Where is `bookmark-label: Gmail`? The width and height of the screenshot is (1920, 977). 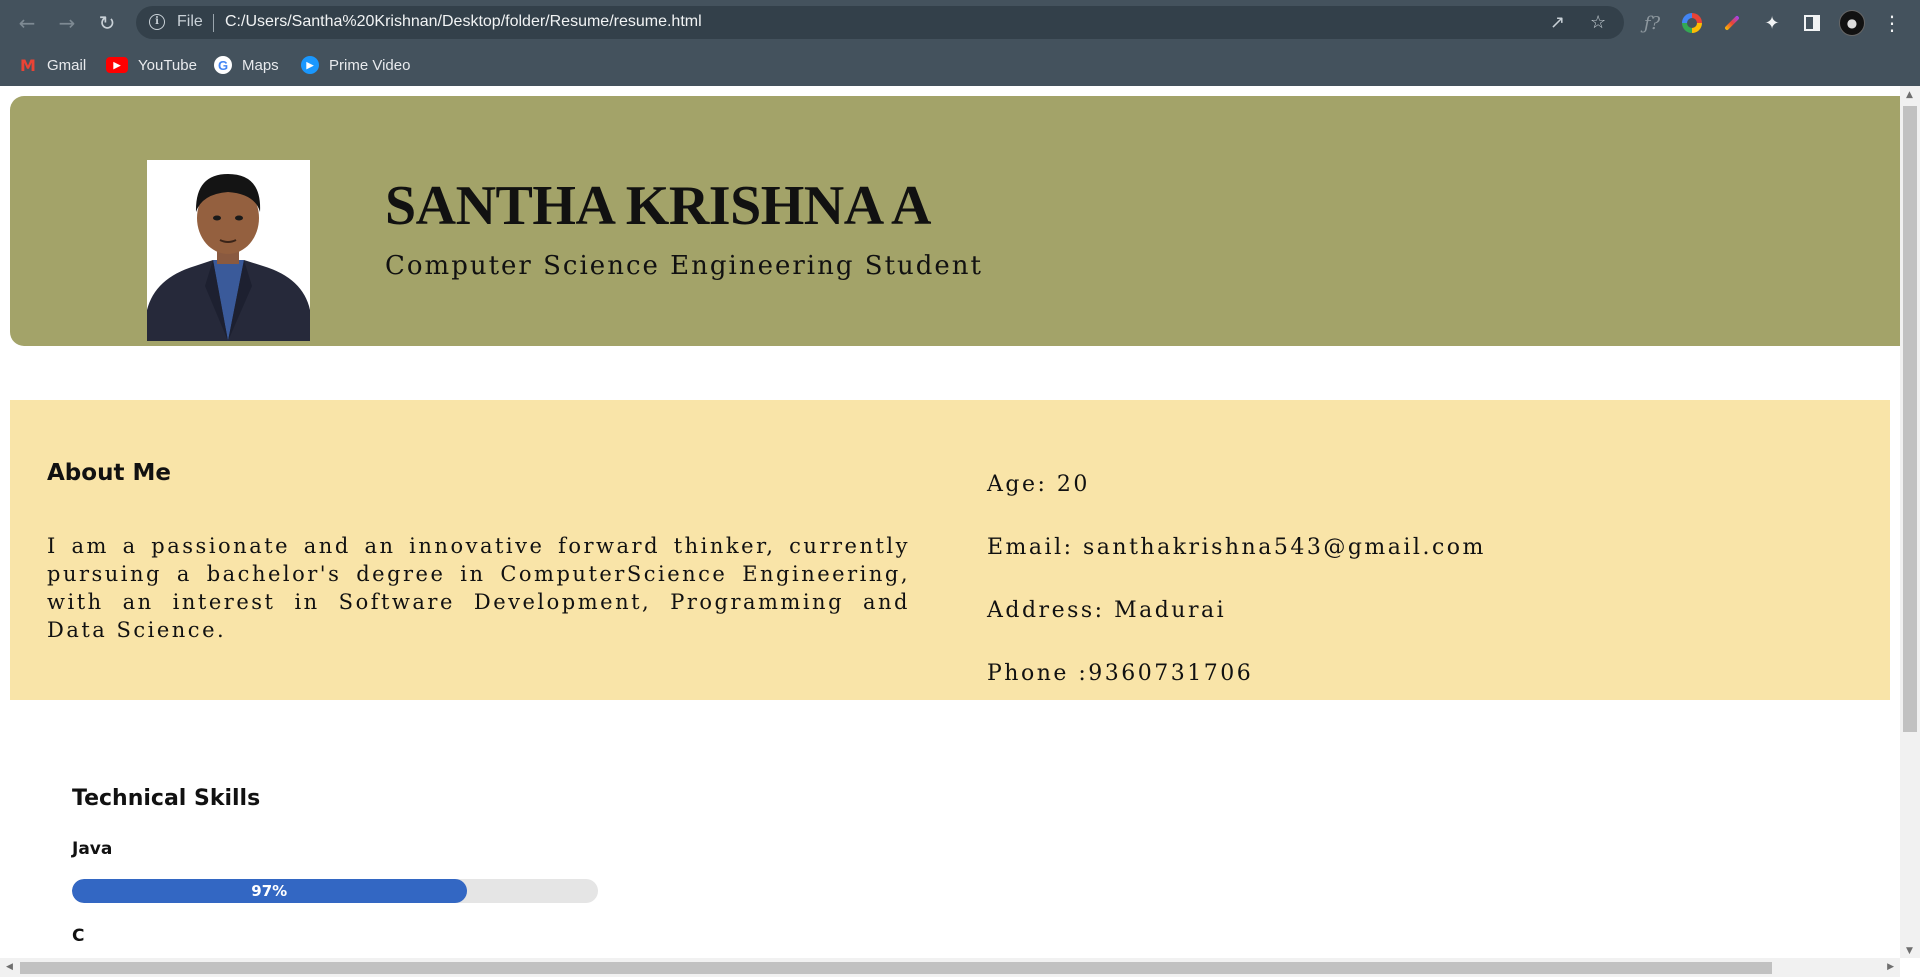 bookmark-label: Gmail is located at coordinates (67, 65).